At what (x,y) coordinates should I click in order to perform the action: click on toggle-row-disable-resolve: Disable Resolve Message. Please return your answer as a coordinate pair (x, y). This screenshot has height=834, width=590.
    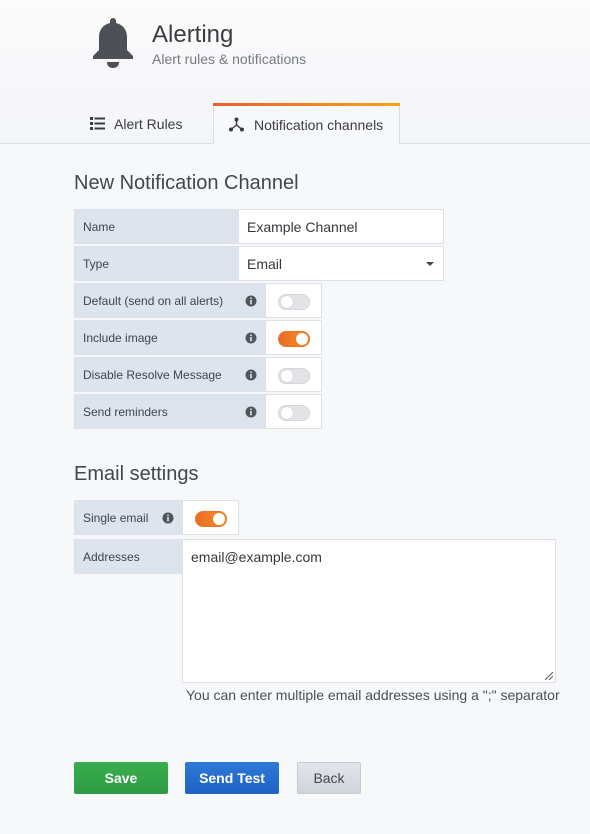
    Looking at the image, I should click on (198, 374).